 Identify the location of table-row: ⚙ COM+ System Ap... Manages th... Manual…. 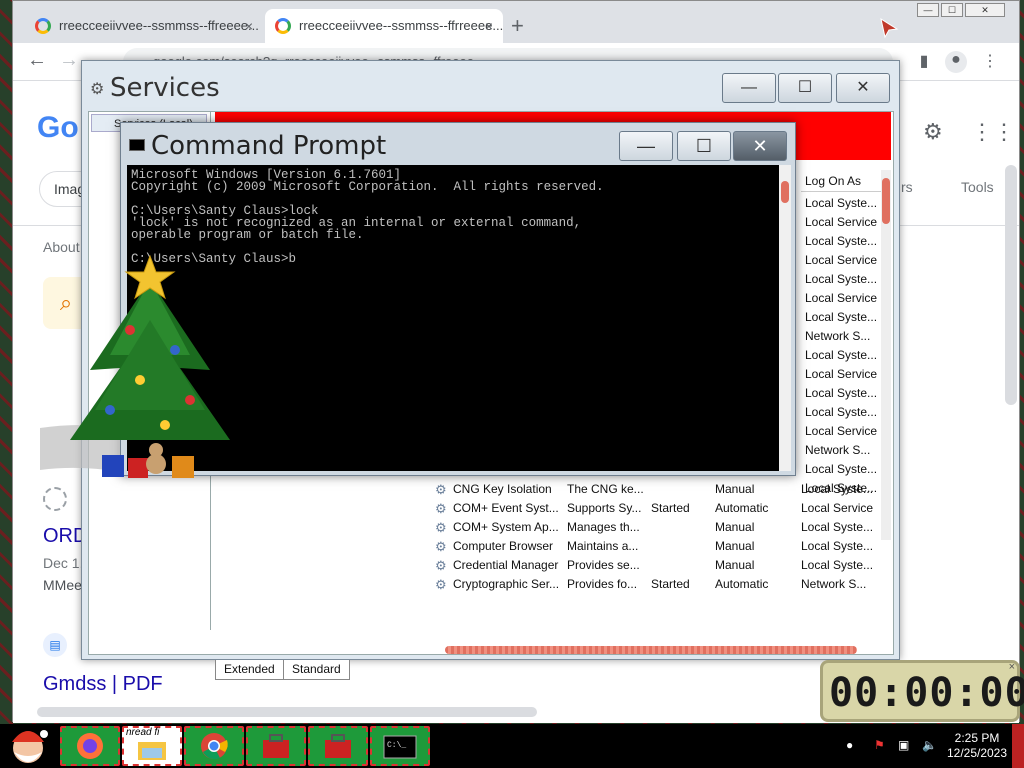
(658, 527).